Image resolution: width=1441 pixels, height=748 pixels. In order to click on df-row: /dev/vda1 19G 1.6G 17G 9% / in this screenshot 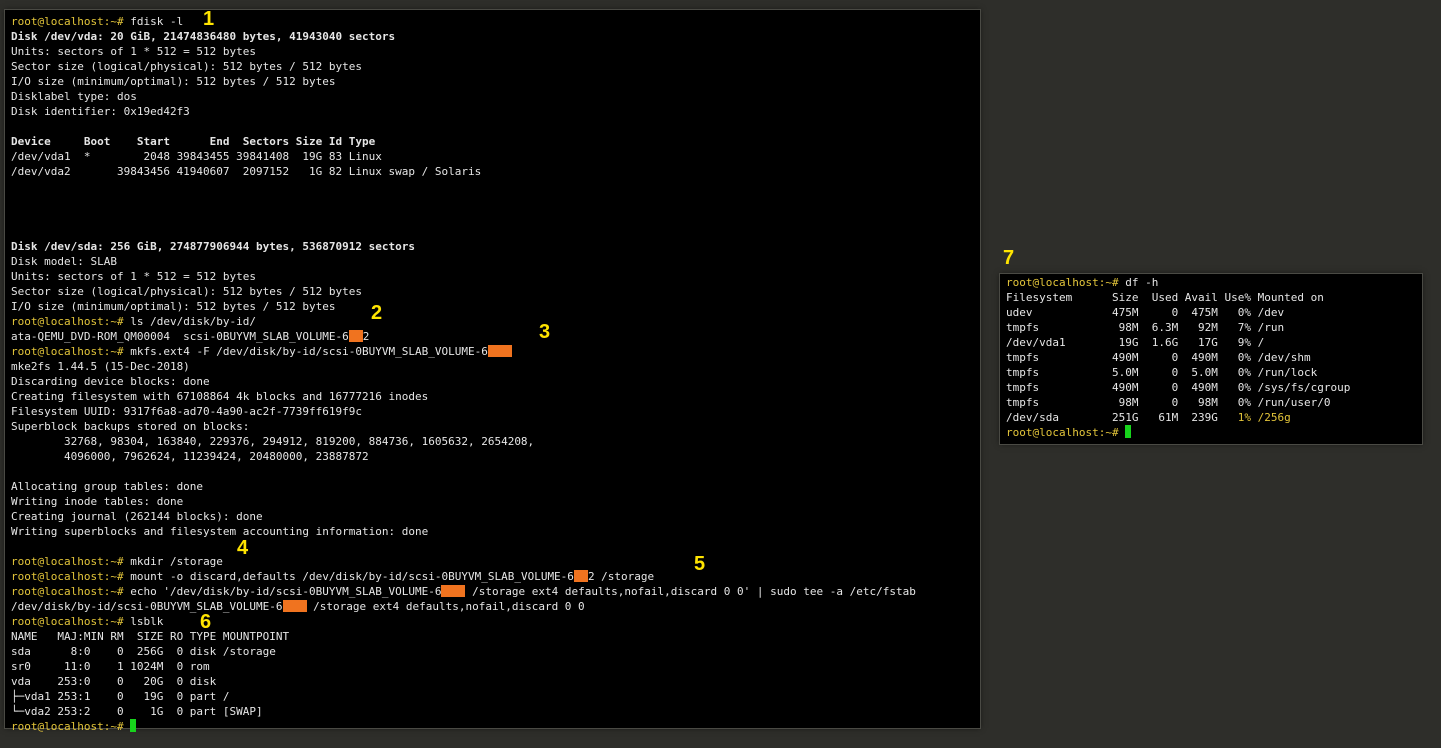, I will do `click(1135, 342)`.